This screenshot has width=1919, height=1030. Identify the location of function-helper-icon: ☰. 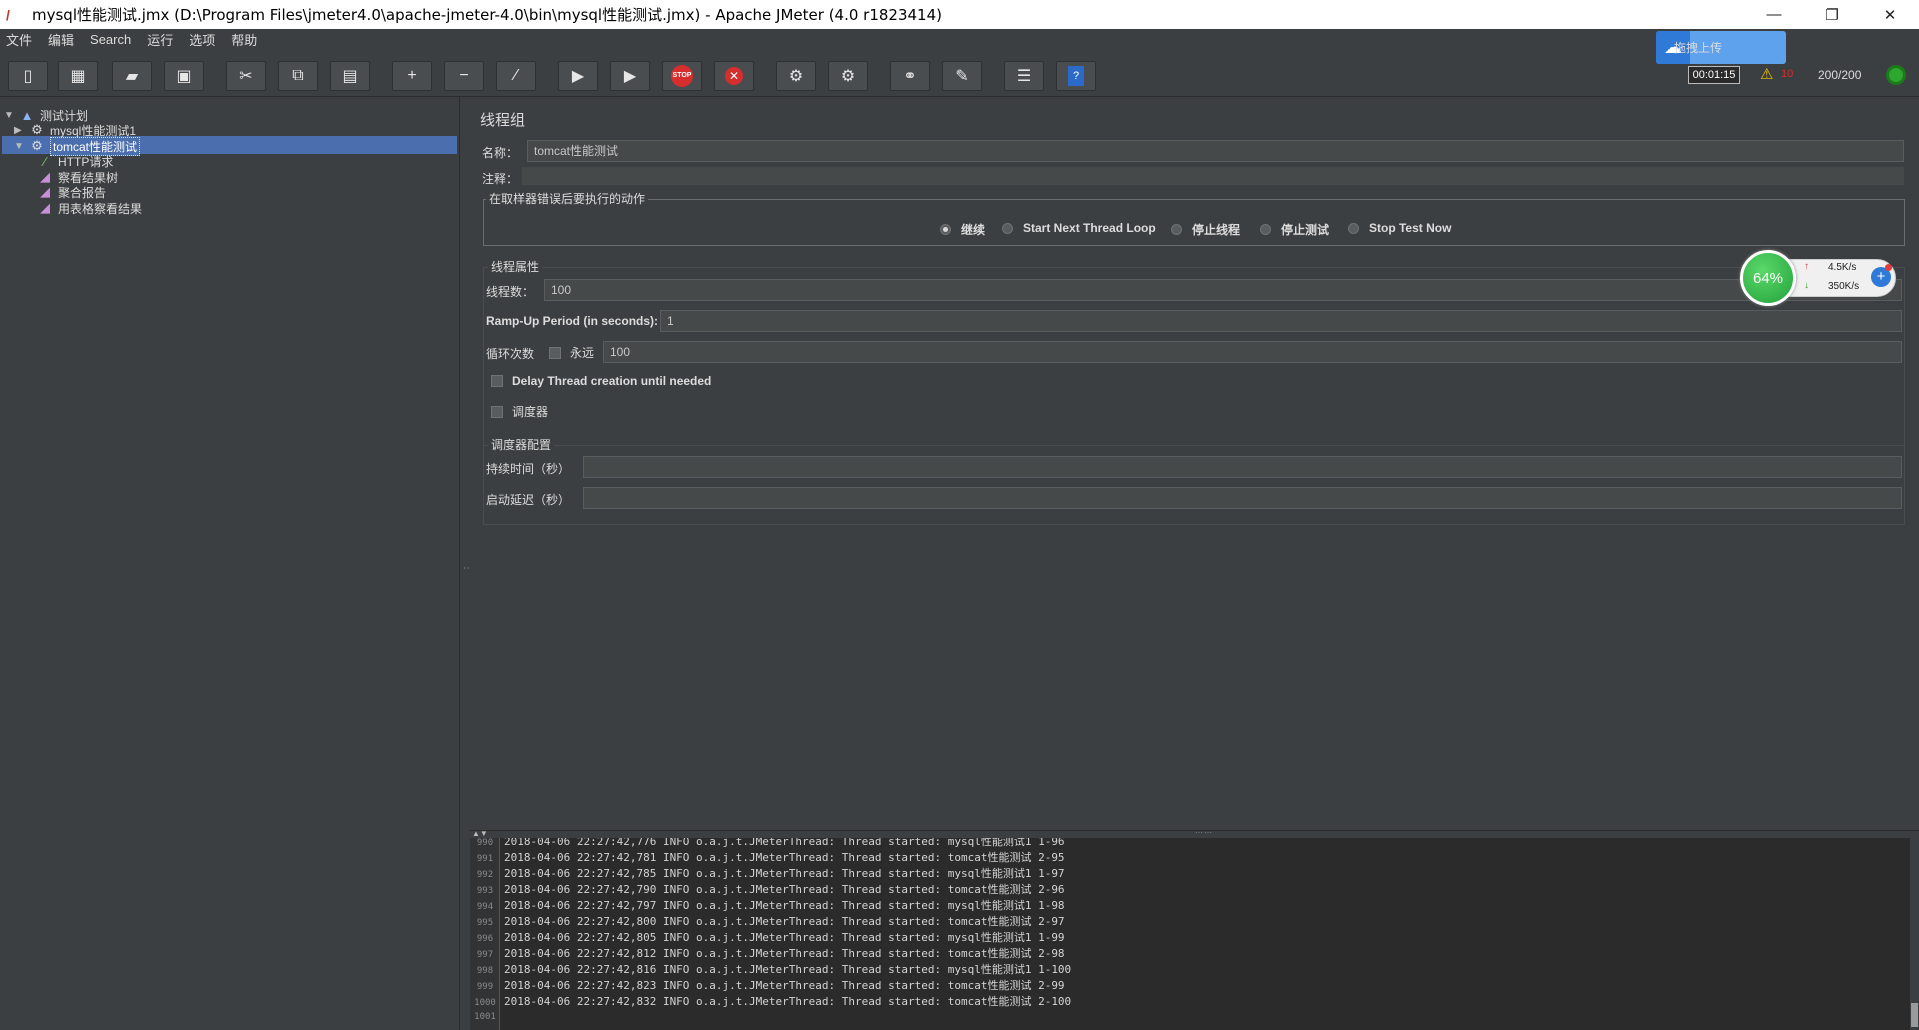
(1024, 76).